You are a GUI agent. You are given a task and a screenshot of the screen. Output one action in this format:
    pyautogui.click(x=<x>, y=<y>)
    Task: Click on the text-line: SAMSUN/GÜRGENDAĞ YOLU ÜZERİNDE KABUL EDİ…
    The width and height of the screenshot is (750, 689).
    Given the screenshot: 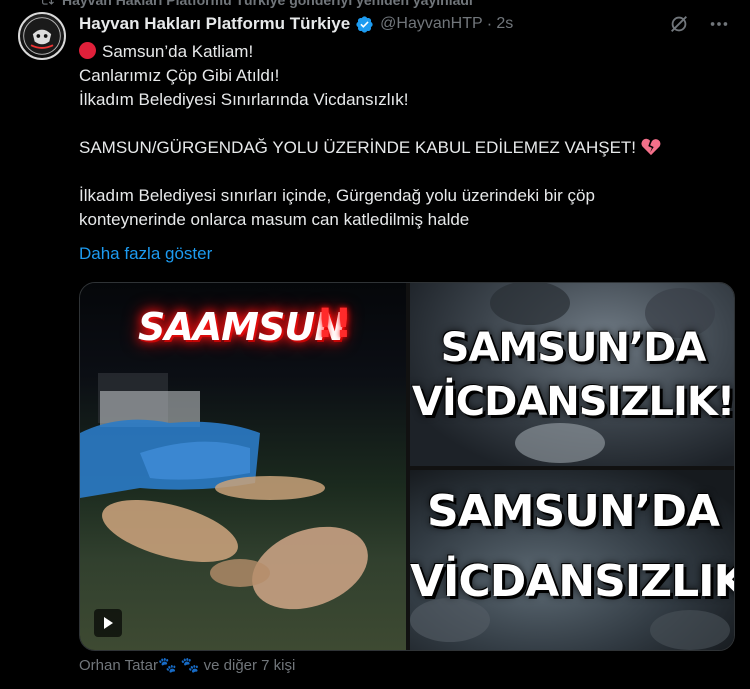 What is the action you would take?
    pyautogui.click(x=404, y=148)
    